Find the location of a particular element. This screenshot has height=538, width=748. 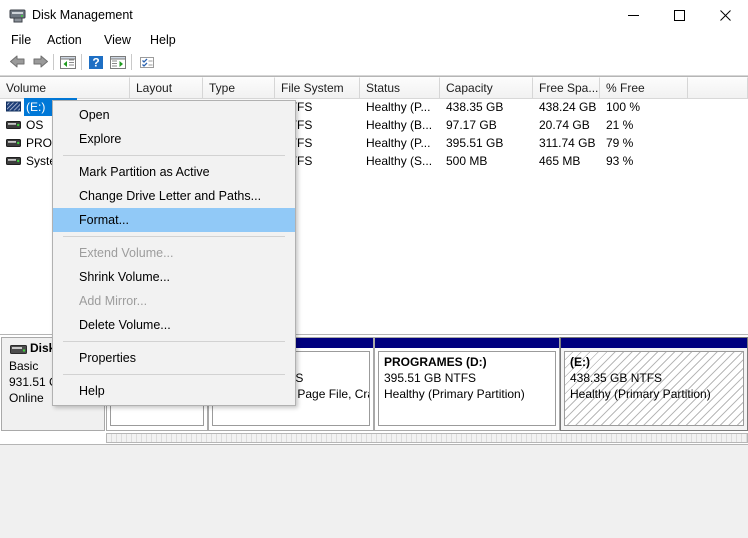

menu-bar: File Action View Help is located at coordinates (374, 40).